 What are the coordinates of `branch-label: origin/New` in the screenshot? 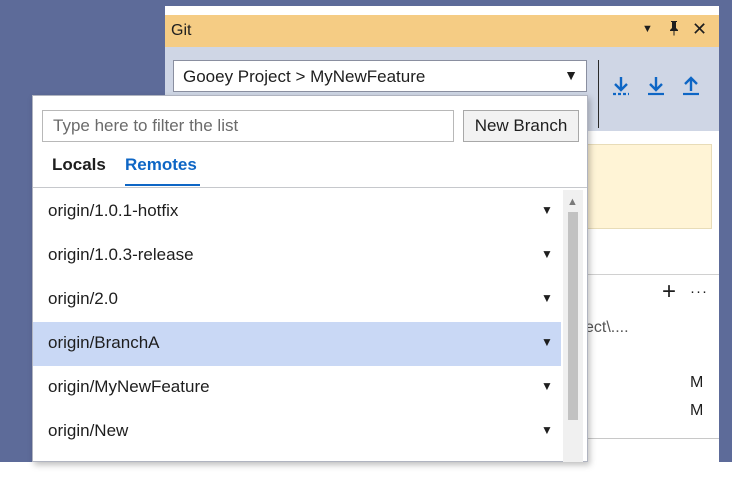 It's located at (88, 430).